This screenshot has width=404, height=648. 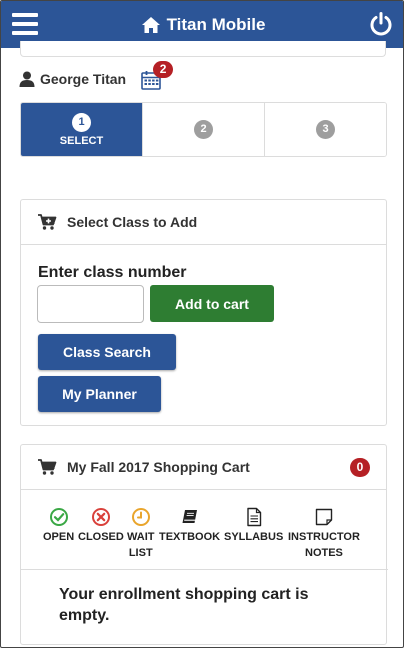 I want to click on panel-title: Select Class to Add, so click(x=132, y=222).